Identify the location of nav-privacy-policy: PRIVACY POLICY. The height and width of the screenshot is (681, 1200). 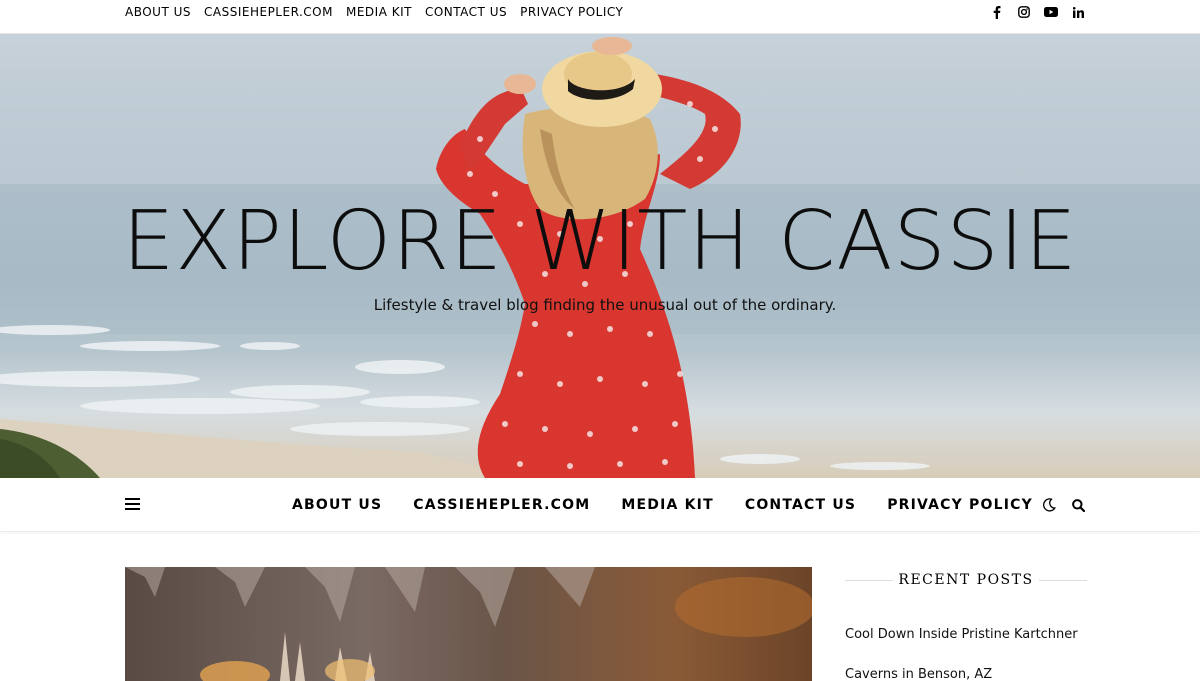
(960, 505).